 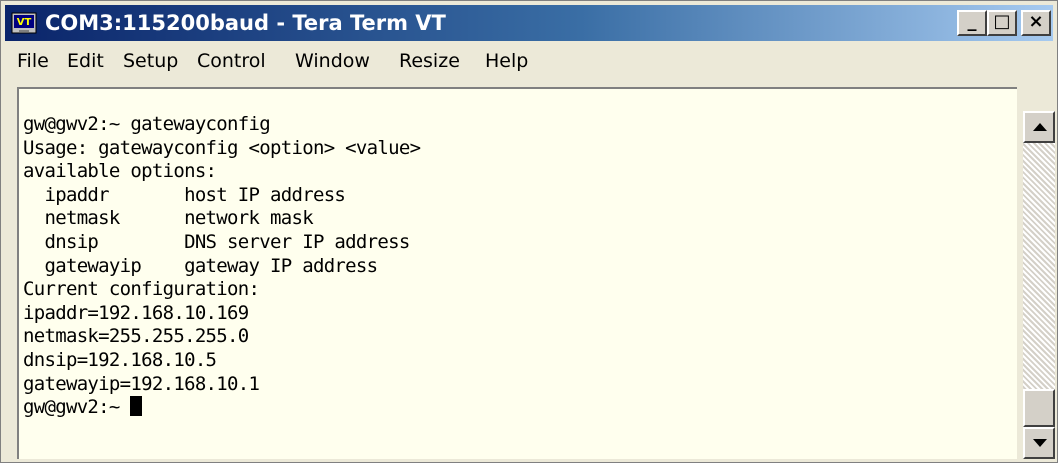 I want to click on menu-file: File, so click(x=33, y=61).